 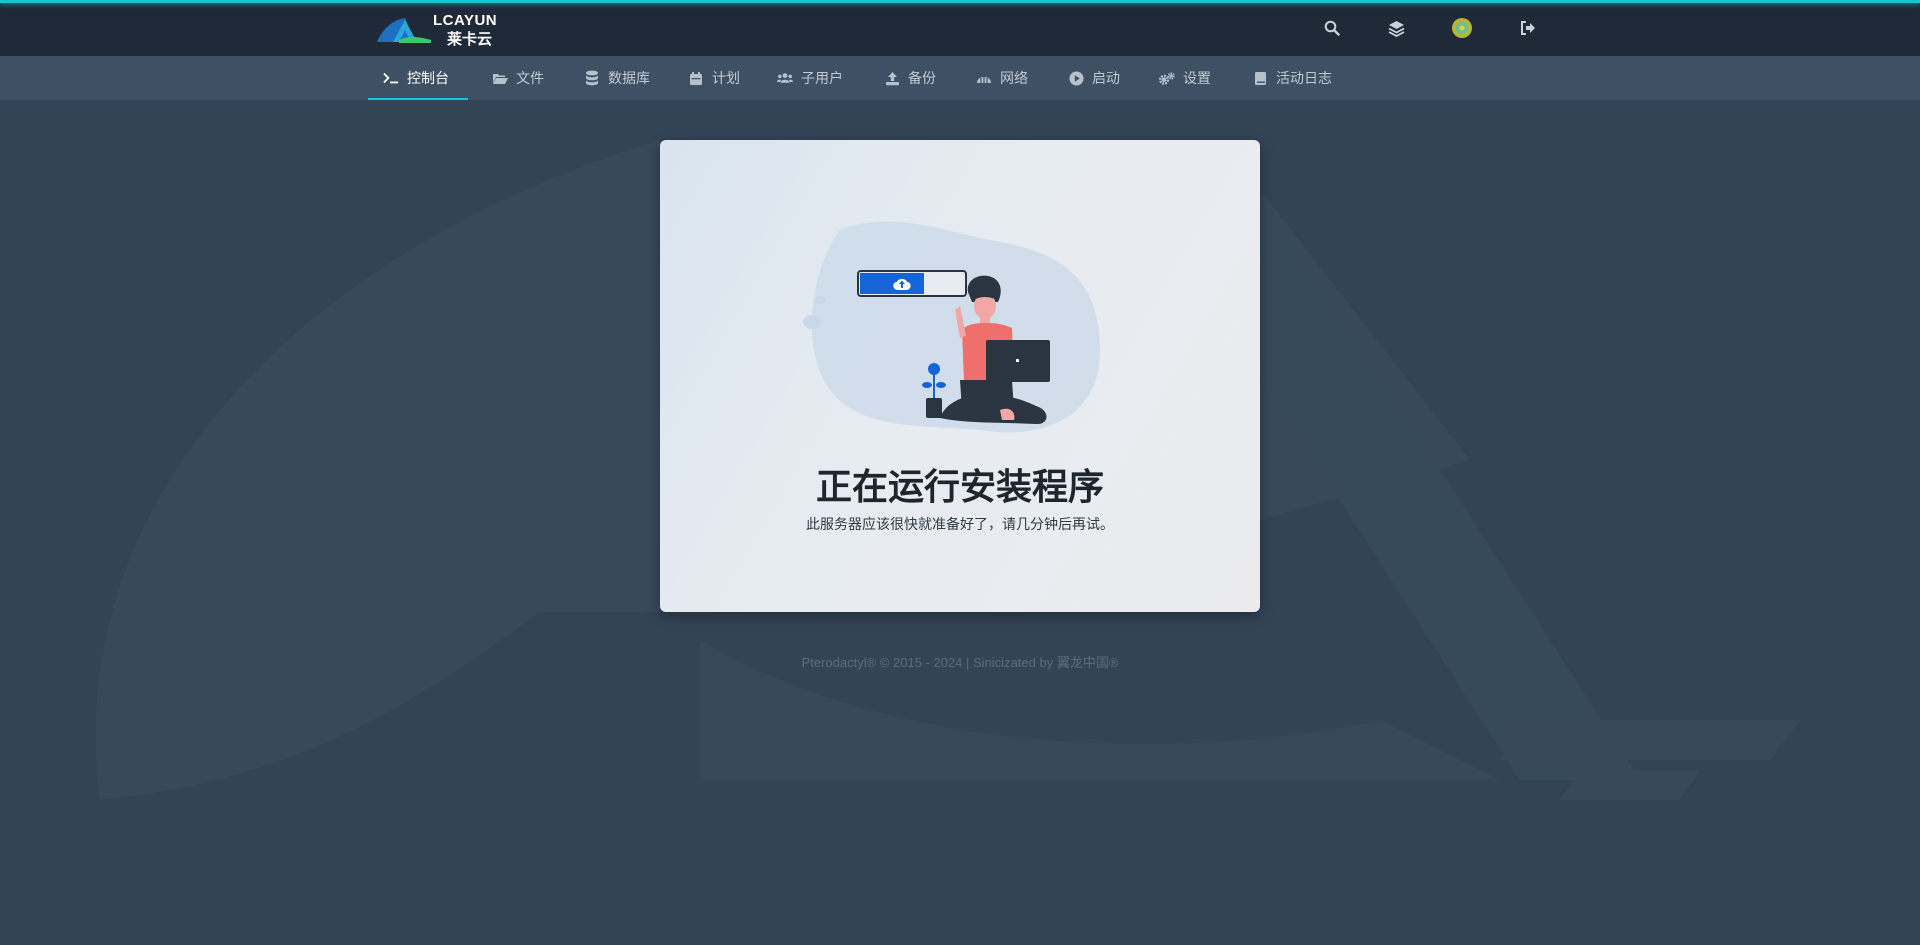 I want to click on nav-console: 控制台, so click(x=416, y=78).